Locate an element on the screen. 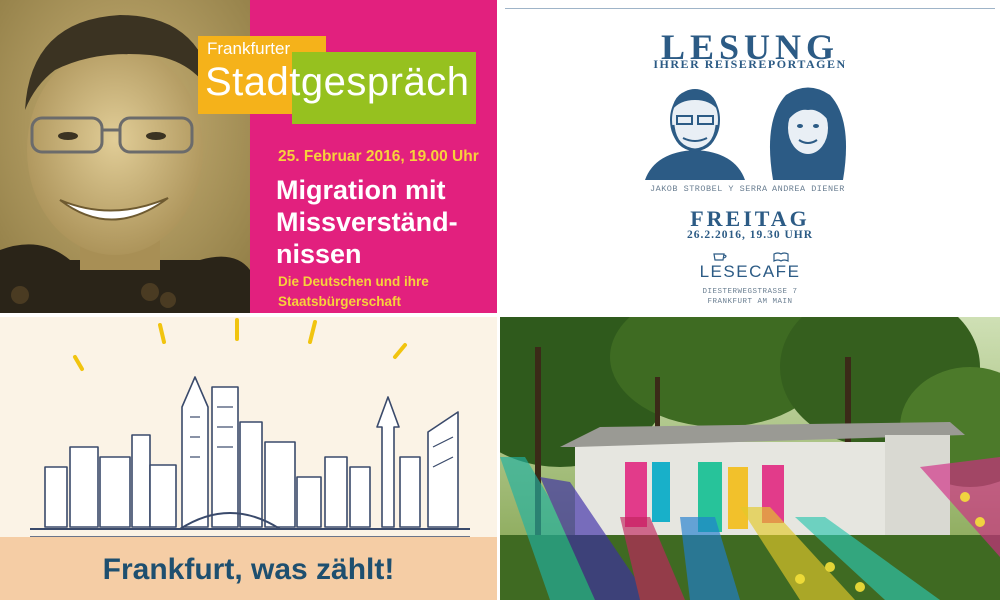  venue-name: LESECAFE is located at coordinates (750, 271).